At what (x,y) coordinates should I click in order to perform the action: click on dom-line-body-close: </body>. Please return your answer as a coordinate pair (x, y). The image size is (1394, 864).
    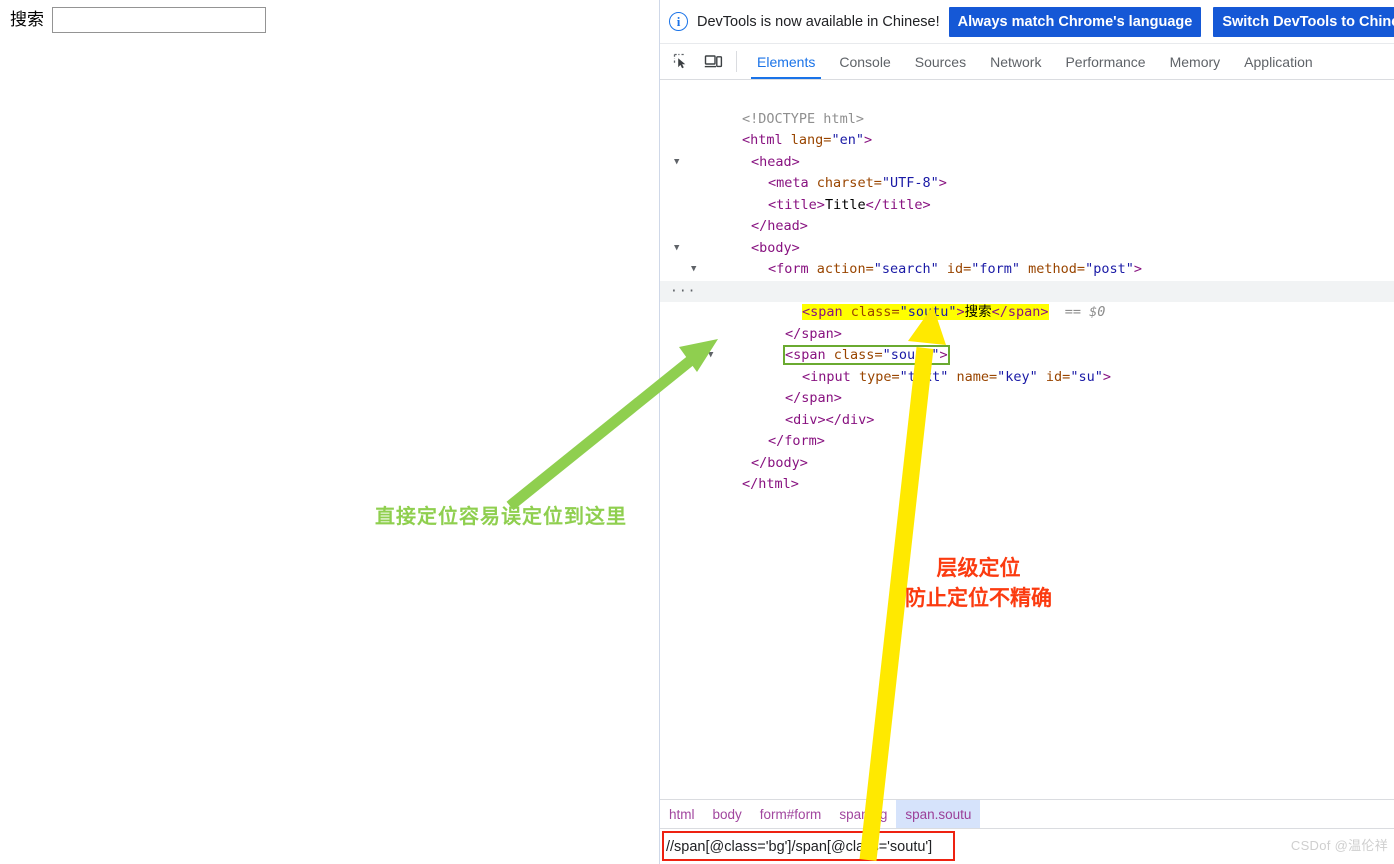
    Looking at the image, I should click on (1027, 451).